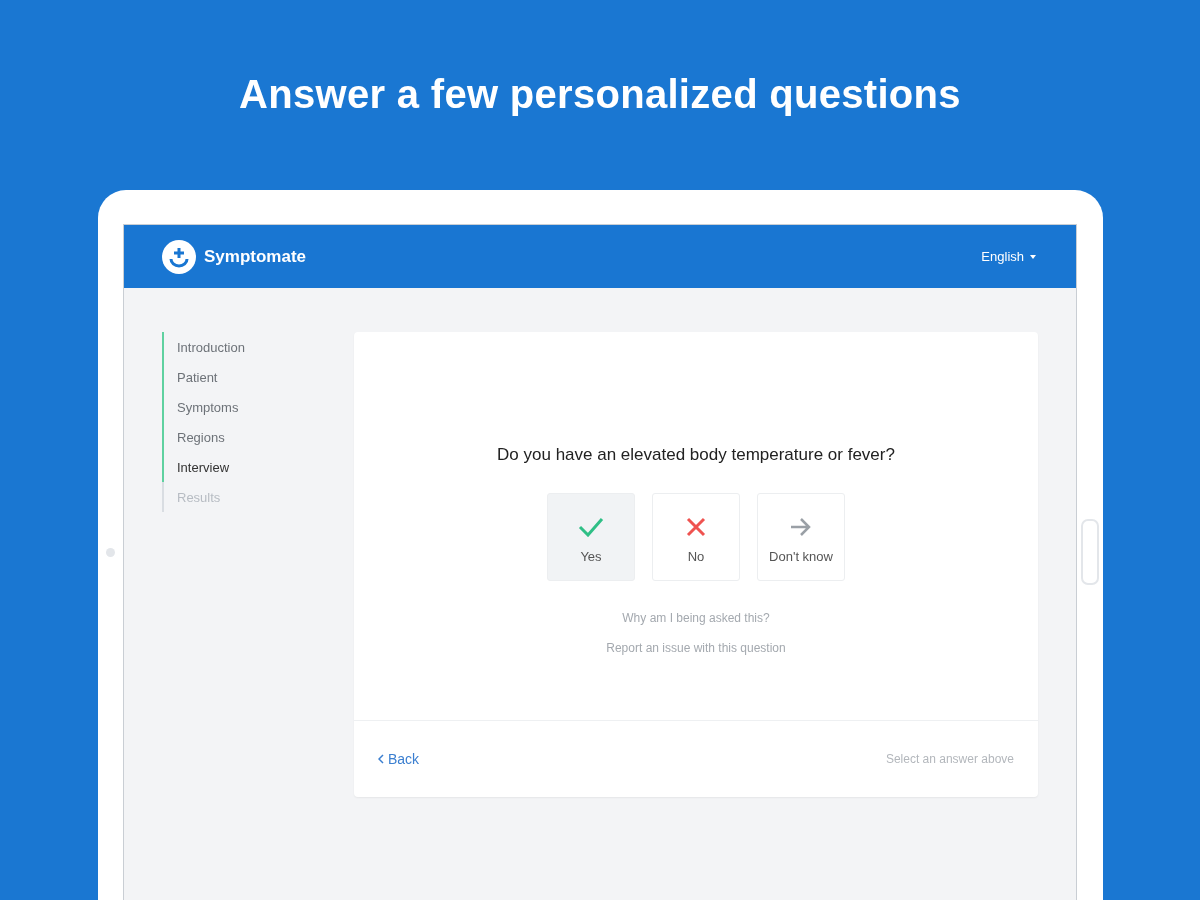  What do you see at coordinates (949, 759) in the screenshot?
I see `answer-hint: Select an answer above` at bounding box center [949, 759].